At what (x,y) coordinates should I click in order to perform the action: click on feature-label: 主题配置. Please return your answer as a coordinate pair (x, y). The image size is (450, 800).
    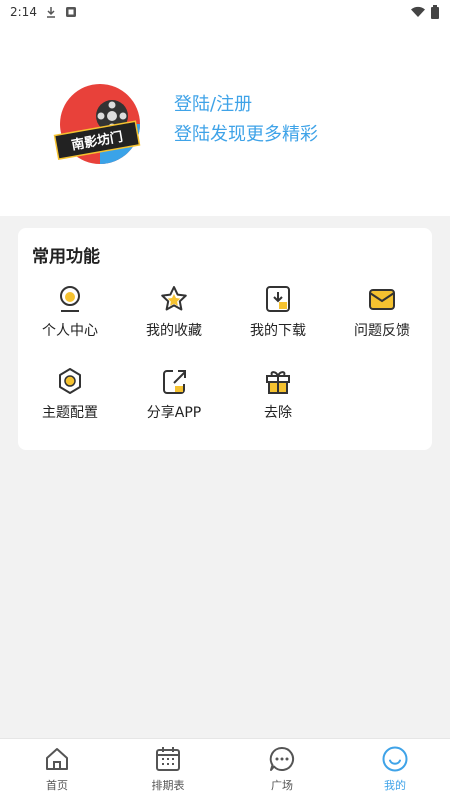
    Looking at the image, I should click on (70, 413).